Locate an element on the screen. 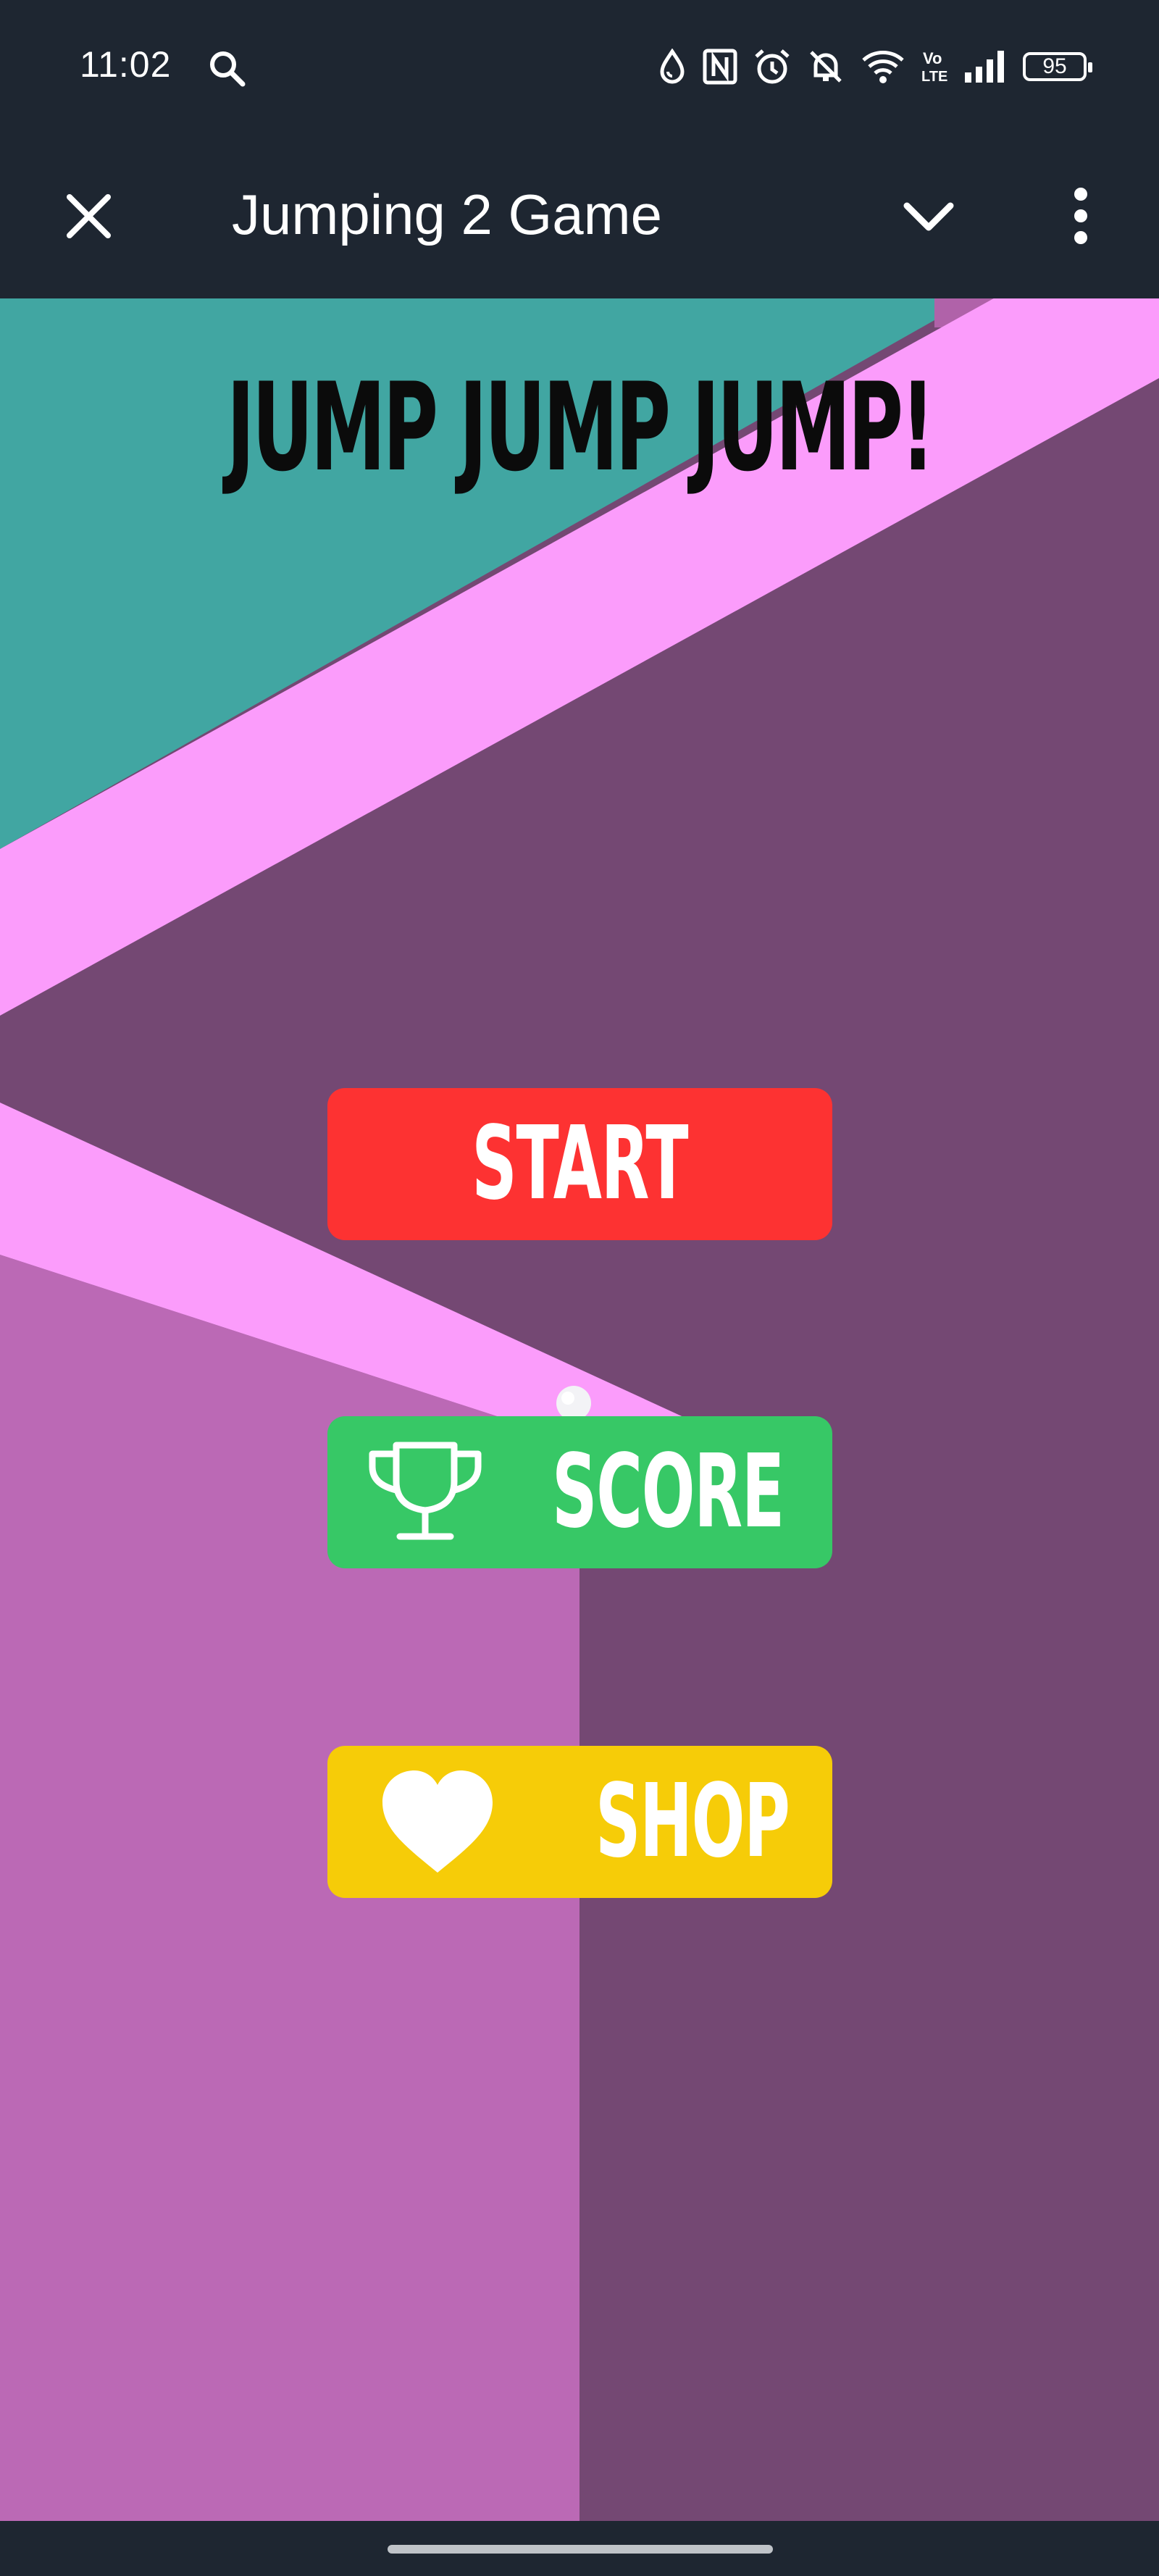 The width and height of the screenshot is (1159, 2576). volte-icon: Vo LTE is located at coordinates (934, 67).